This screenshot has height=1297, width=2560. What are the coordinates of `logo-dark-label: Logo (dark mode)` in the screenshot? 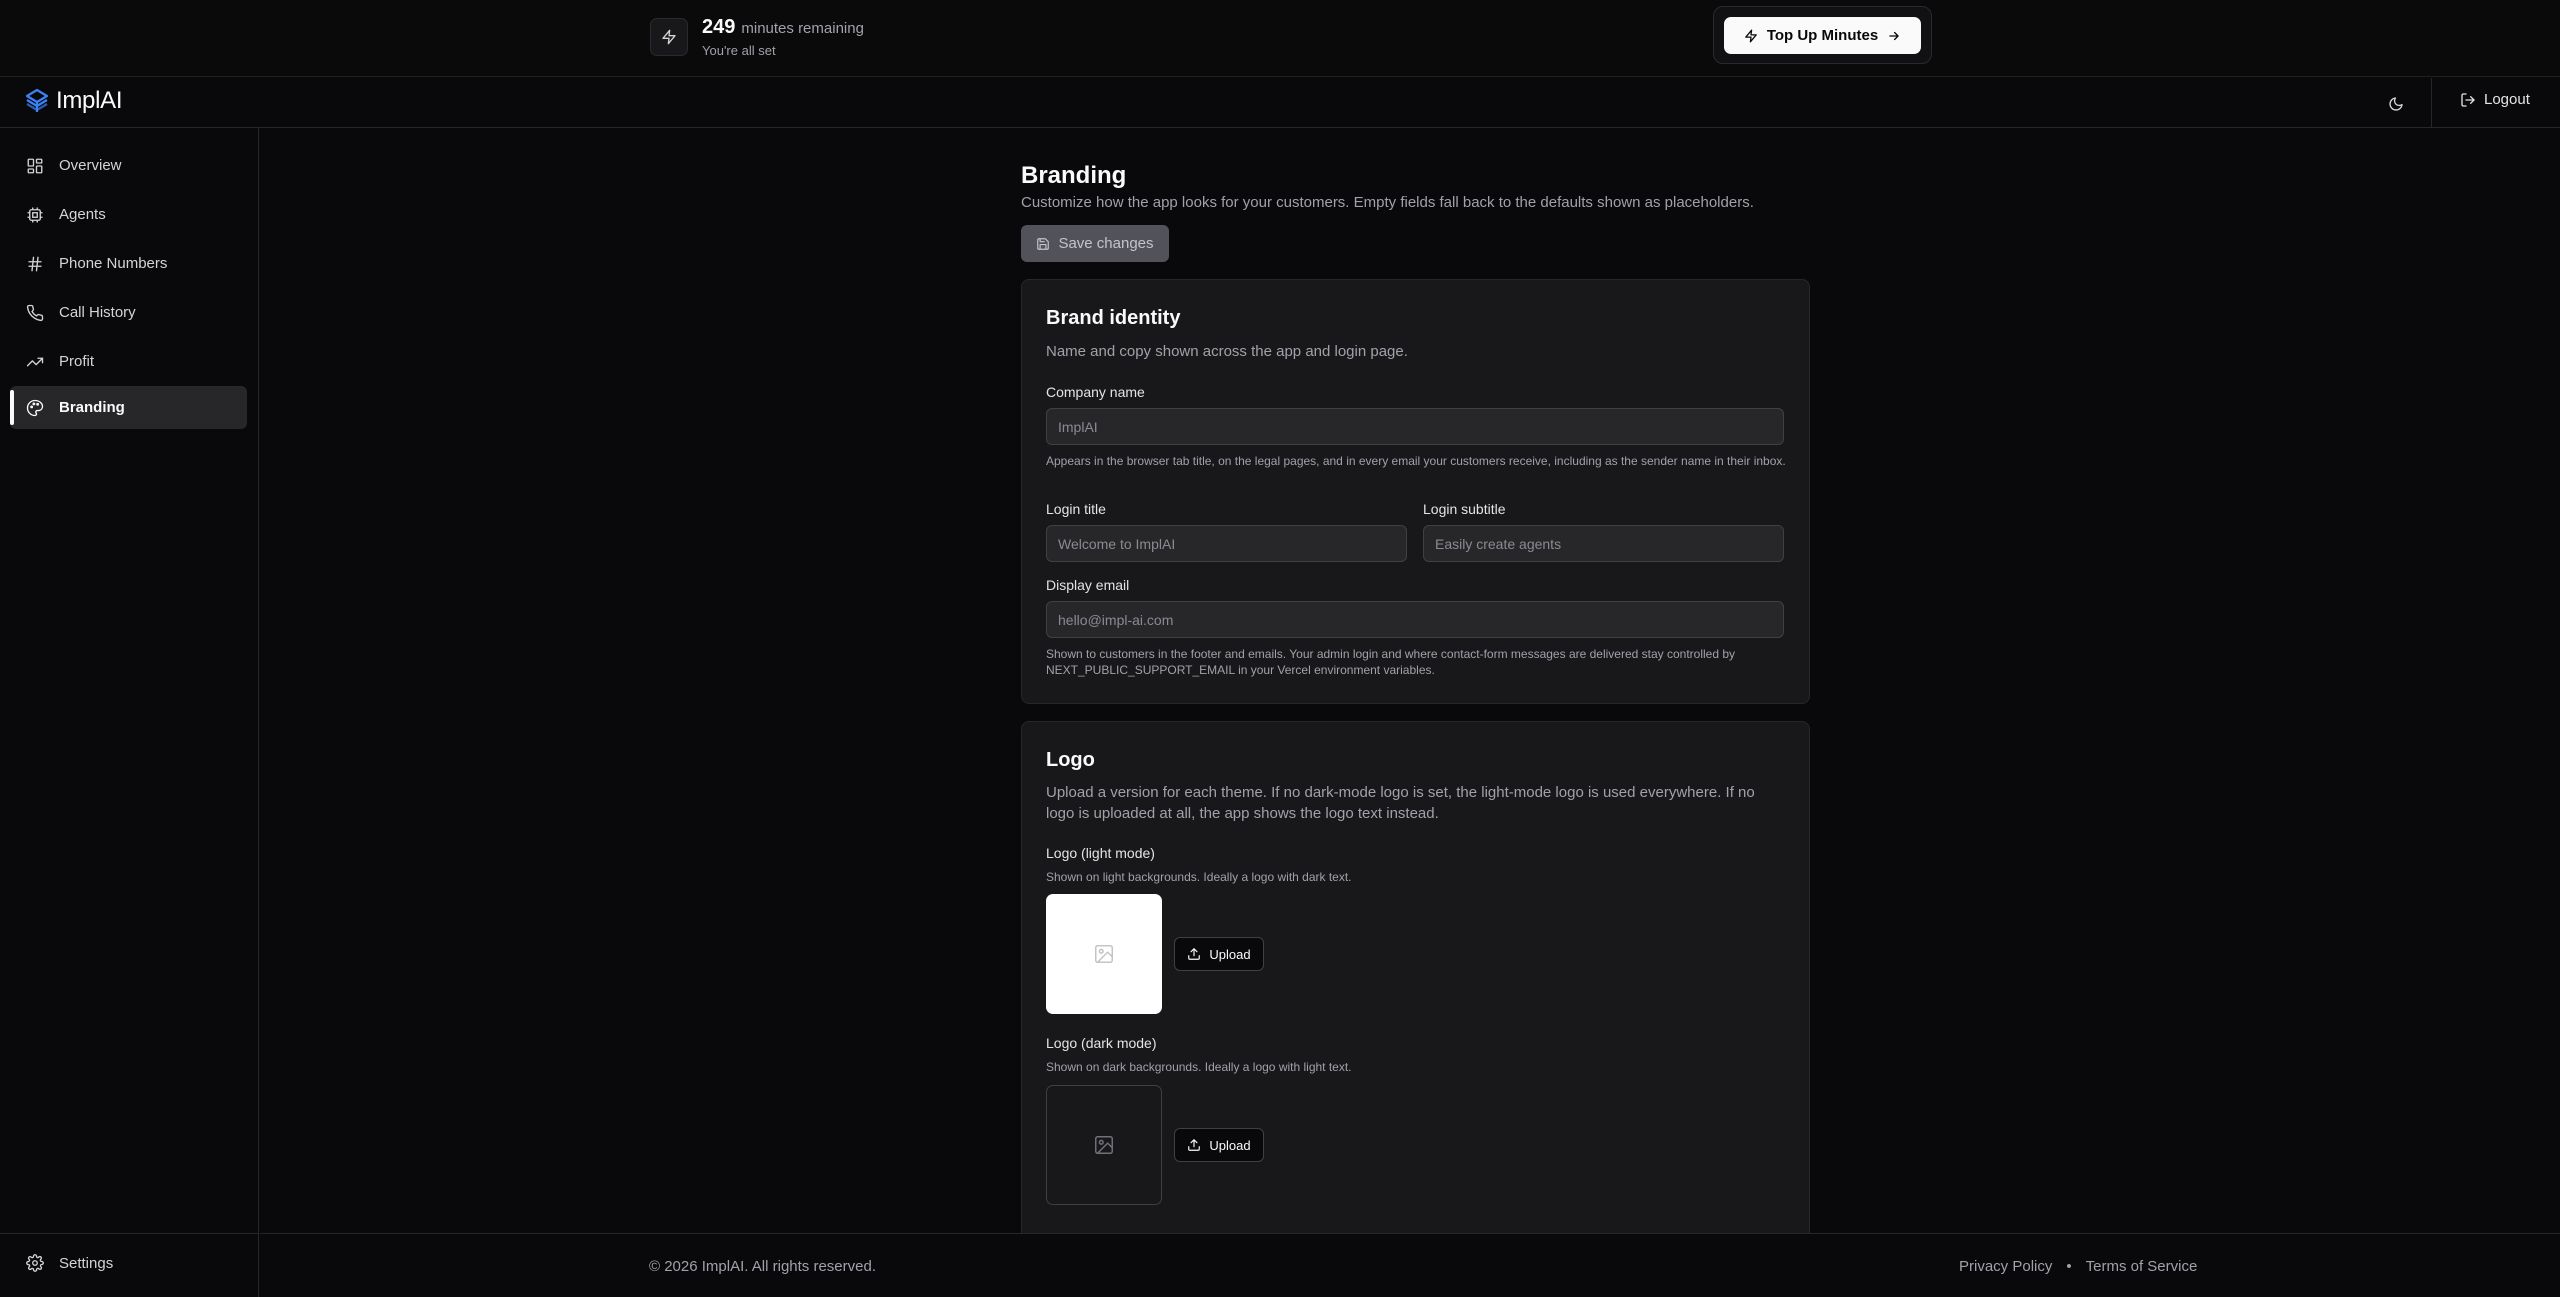 It's located at (1101, 1043).